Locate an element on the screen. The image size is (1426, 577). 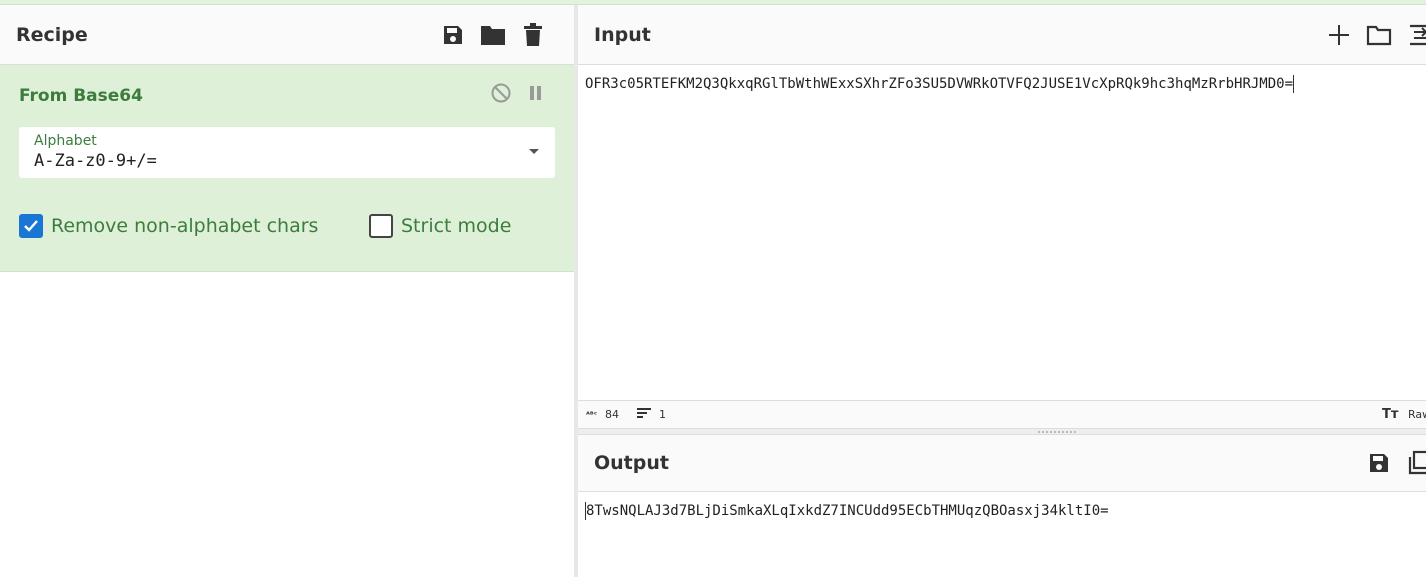
alphabet-select: Alphabet A-Za-z0-9+/= is located at coordinates (287, 152).